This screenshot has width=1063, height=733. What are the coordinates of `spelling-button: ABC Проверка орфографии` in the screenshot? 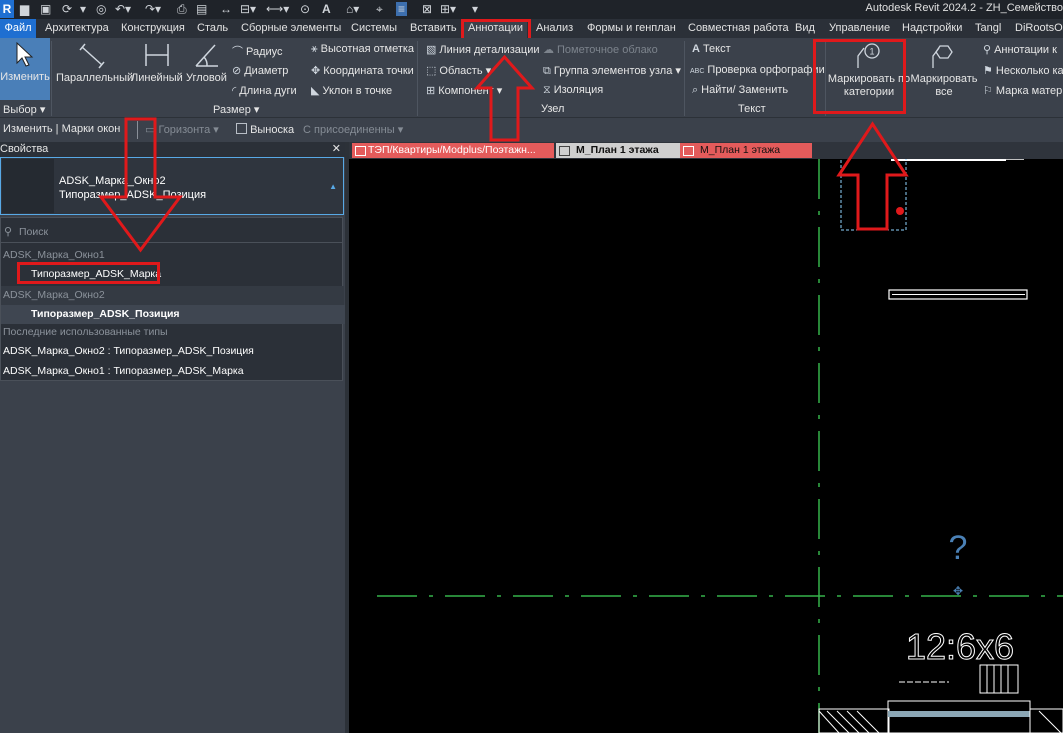 It's located at (757, 70).